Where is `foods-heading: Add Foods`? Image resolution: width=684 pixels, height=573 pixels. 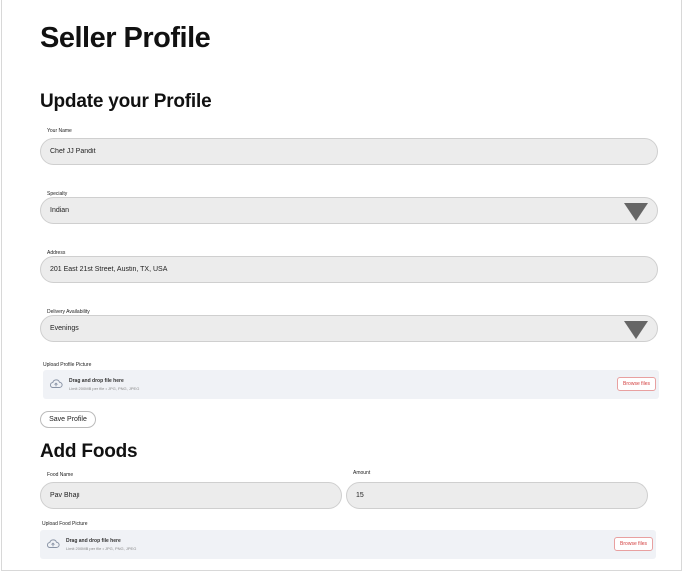
foods-heading: Add Foods is located at coordinates (89, 451).